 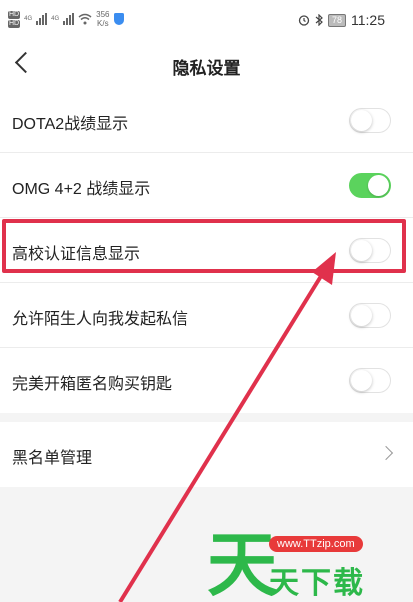 I want to click on chevron-right-icon, so click(x=386, y=453).